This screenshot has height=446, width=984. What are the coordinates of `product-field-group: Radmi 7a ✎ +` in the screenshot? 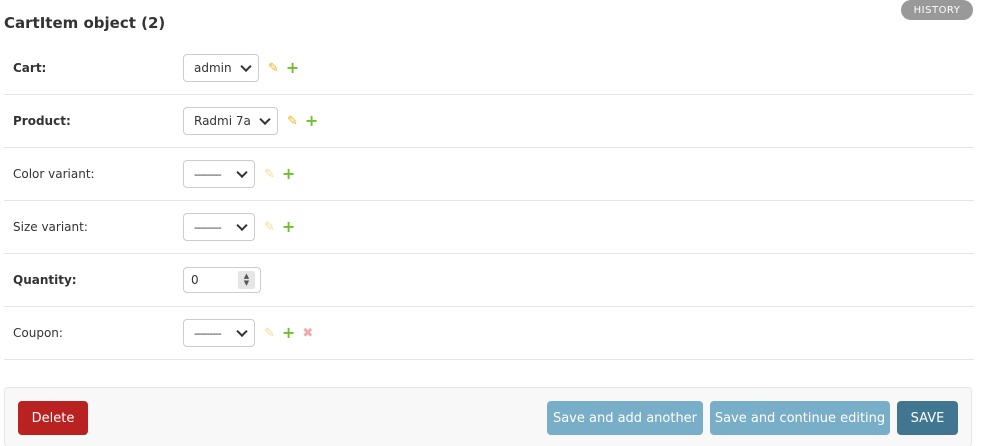 It's located at (250, 121).